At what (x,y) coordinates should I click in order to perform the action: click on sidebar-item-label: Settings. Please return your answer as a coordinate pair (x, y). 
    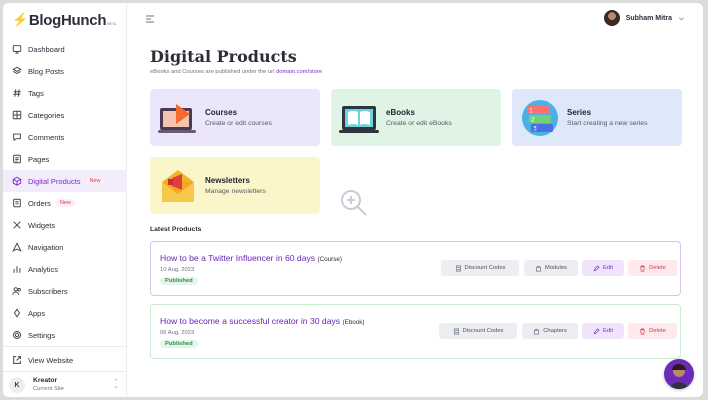
    Looking at the image, I should click on (42, 335).